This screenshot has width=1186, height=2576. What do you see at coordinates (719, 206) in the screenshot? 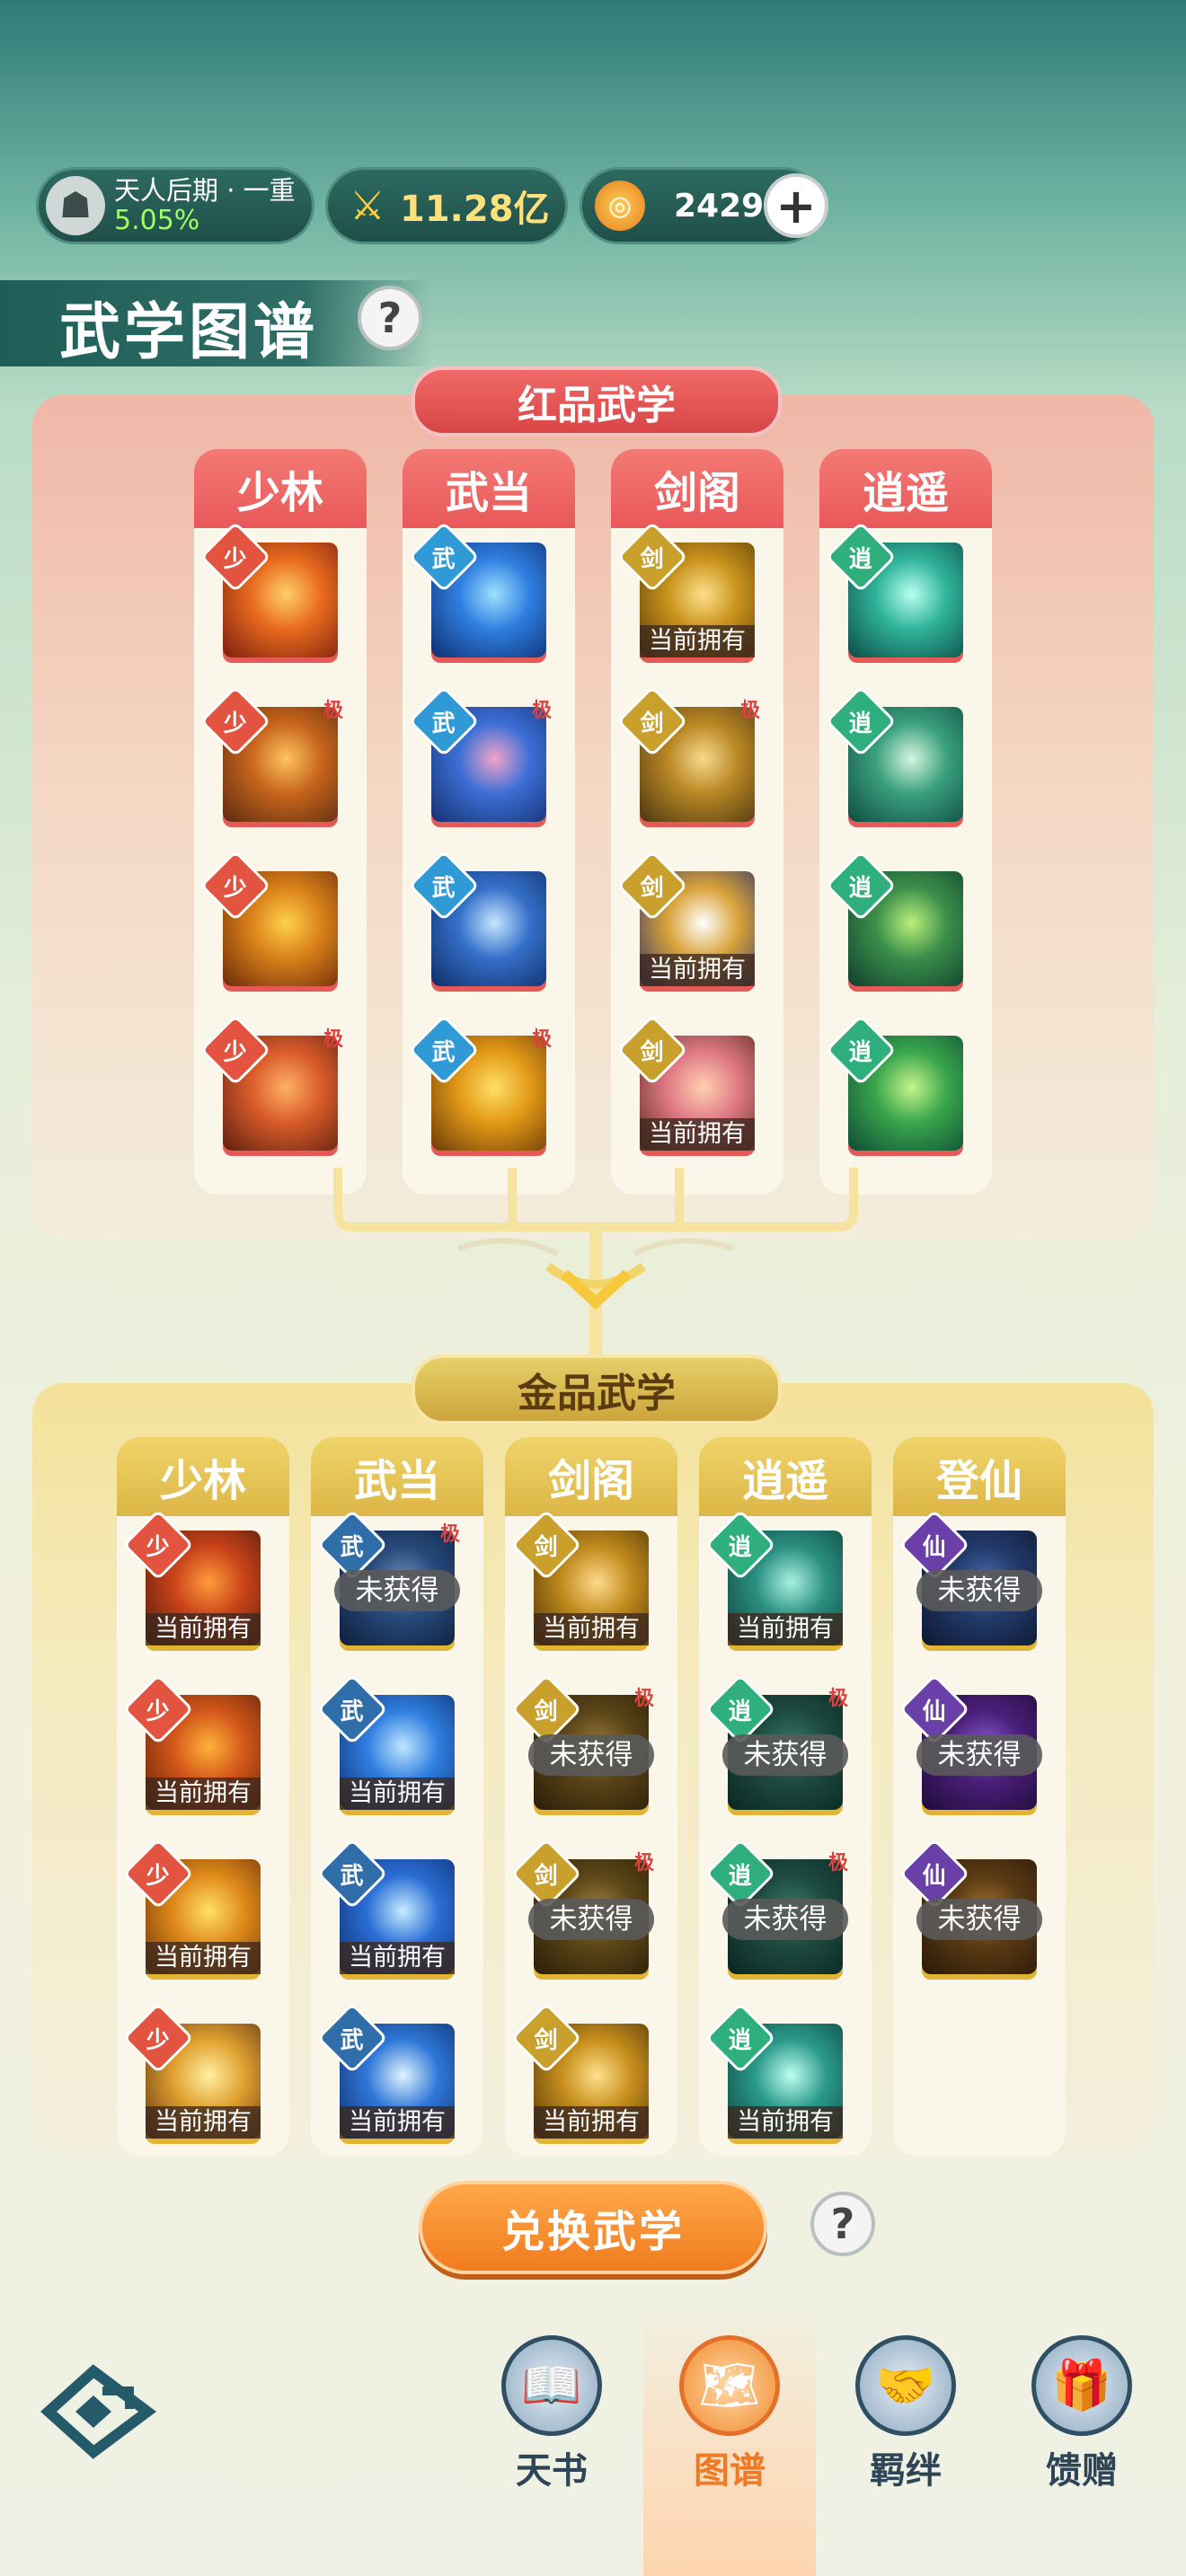
I see `currency-value: 2429` at bounding box center [719, 206].